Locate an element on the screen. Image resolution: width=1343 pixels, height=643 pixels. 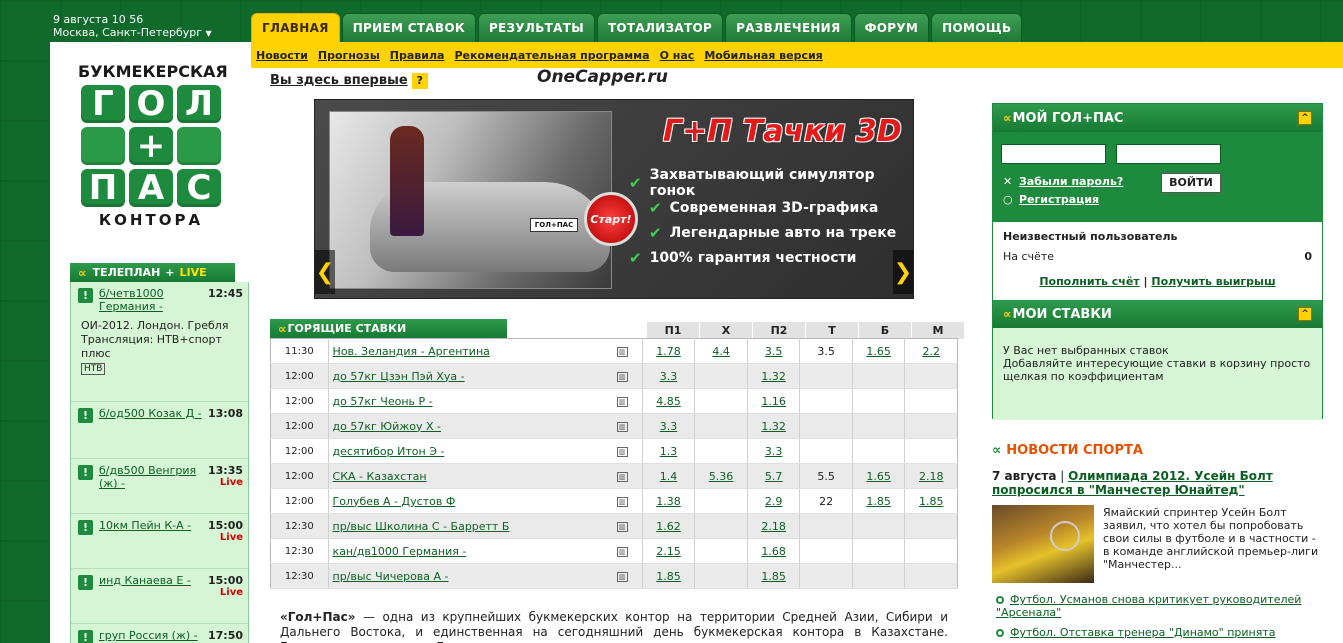
forgot-password-link: ✕ Забыли пароль? is located at coordinates (1063, 181).